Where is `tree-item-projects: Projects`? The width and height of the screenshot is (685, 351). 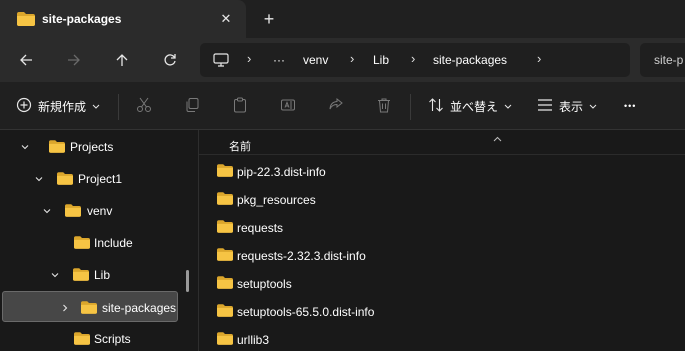
tree-item-projects: Projects is located at coordinates (92, 146).